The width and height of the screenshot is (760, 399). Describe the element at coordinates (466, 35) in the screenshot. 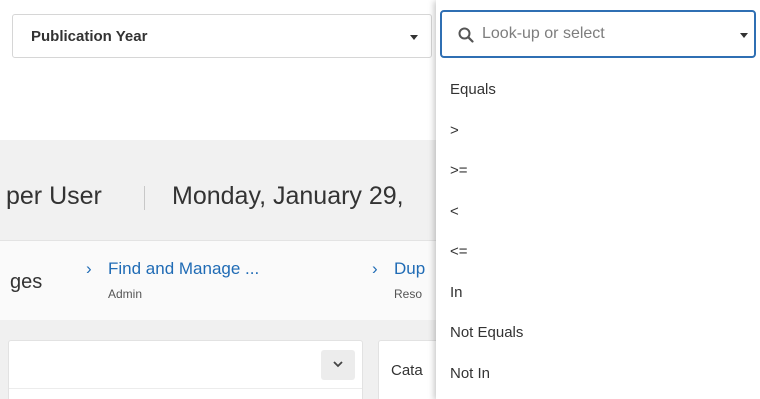

I see `search-icon` at that location.